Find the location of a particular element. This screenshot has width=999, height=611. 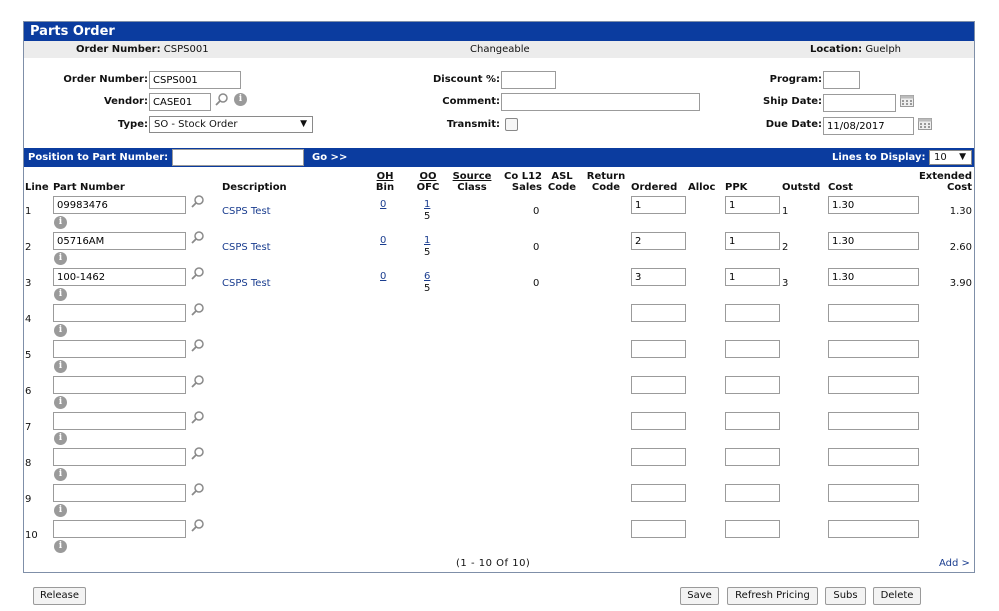

col-source: Source is located at coordinates (472, 176).